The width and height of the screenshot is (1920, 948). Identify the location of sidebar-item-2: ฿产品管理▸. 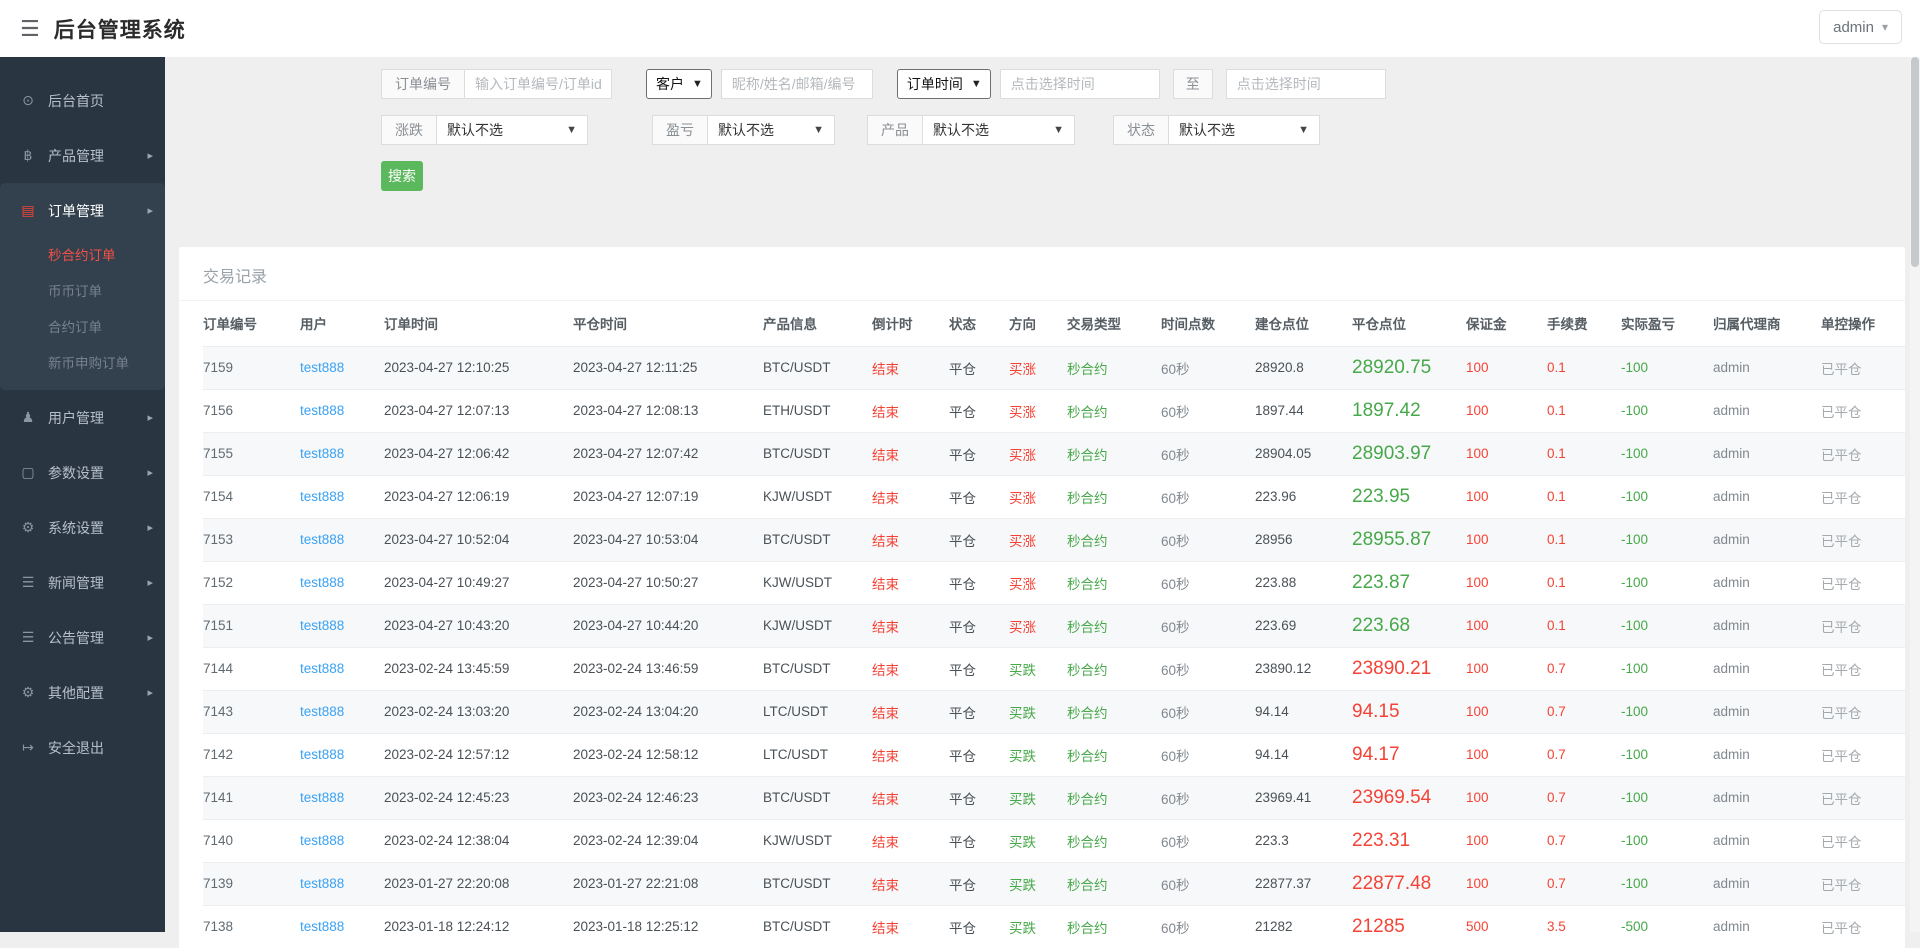
(82, 155).